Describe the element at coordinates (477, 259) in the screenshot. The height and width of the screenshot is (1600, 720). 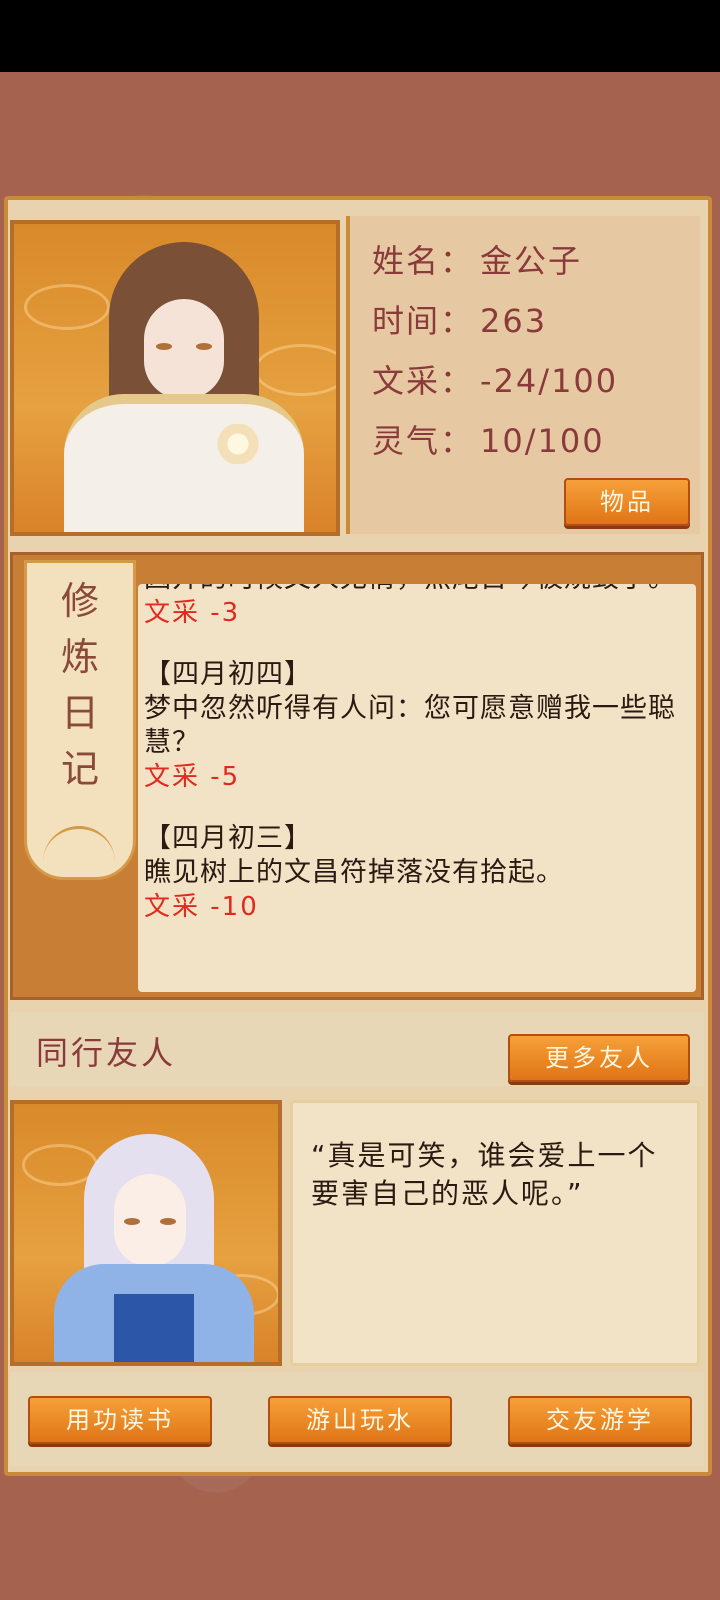
I see `name-row: 姓名： 金公子` at that location.